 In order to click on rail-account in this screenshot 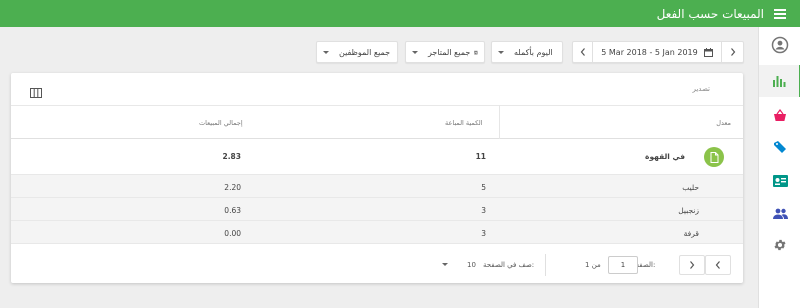, I will do `click(779, 45)`.